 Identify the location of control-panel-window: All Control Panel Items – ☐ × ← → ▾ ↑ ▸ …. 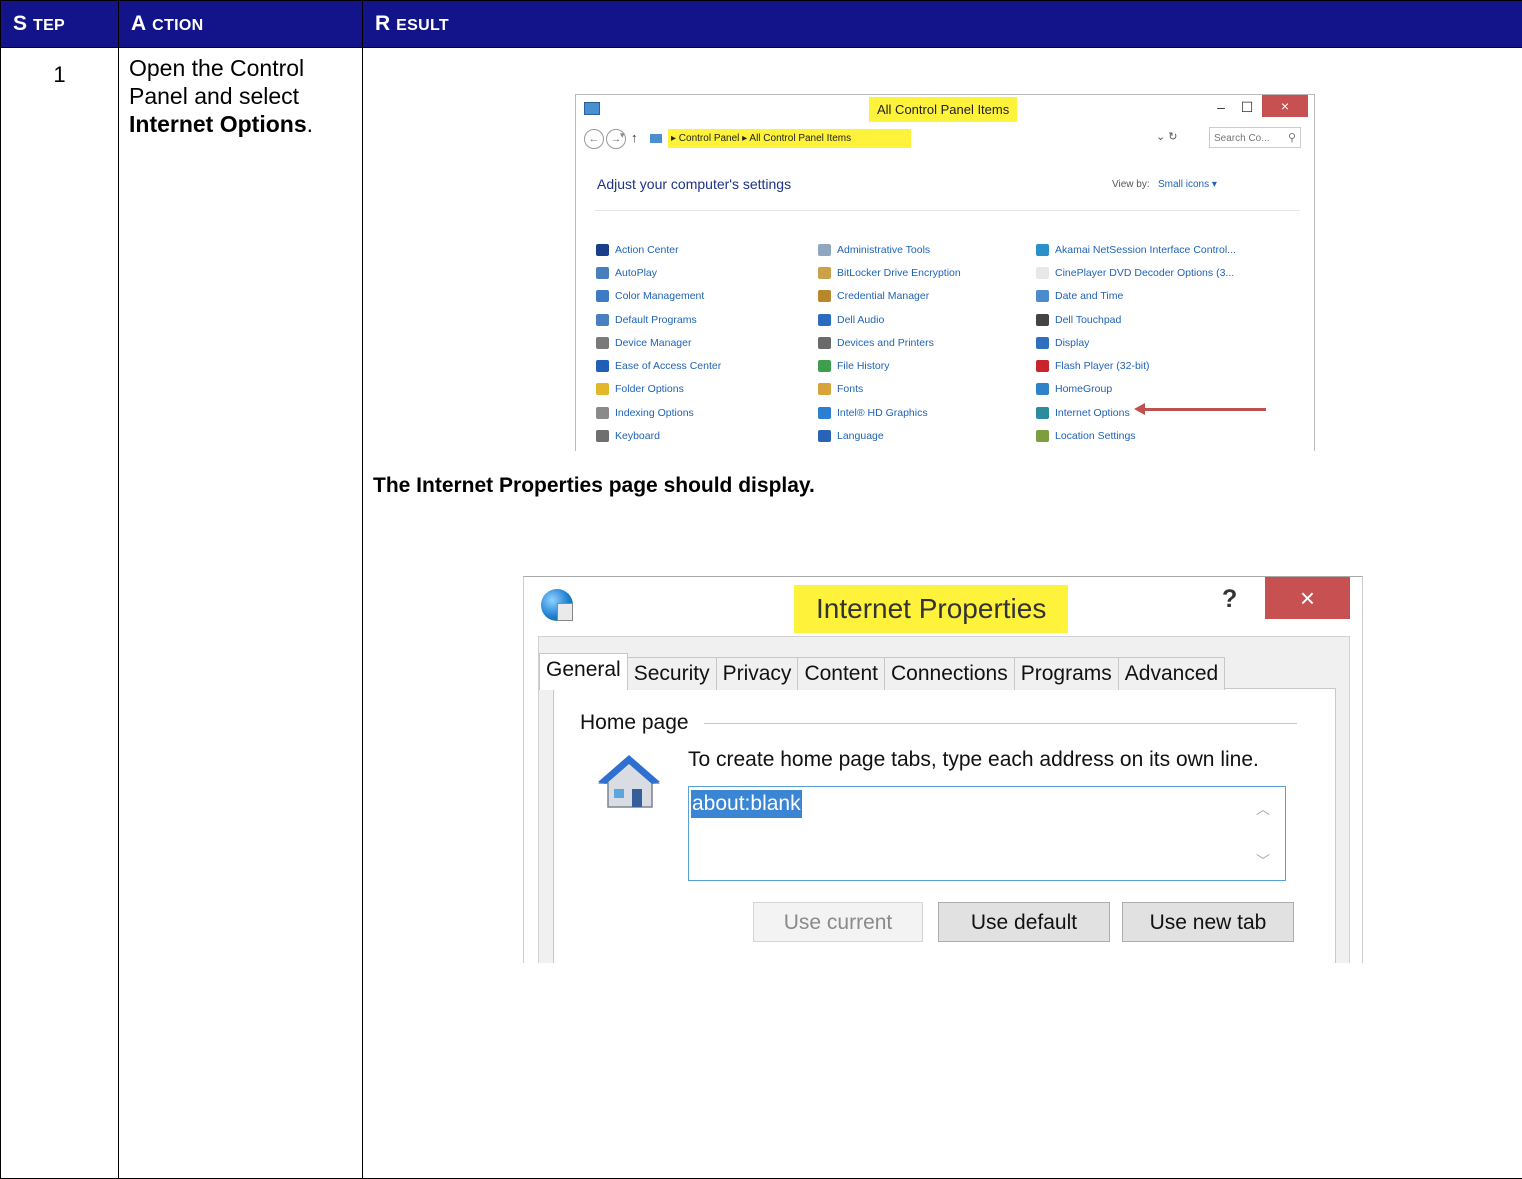
(945, 272).